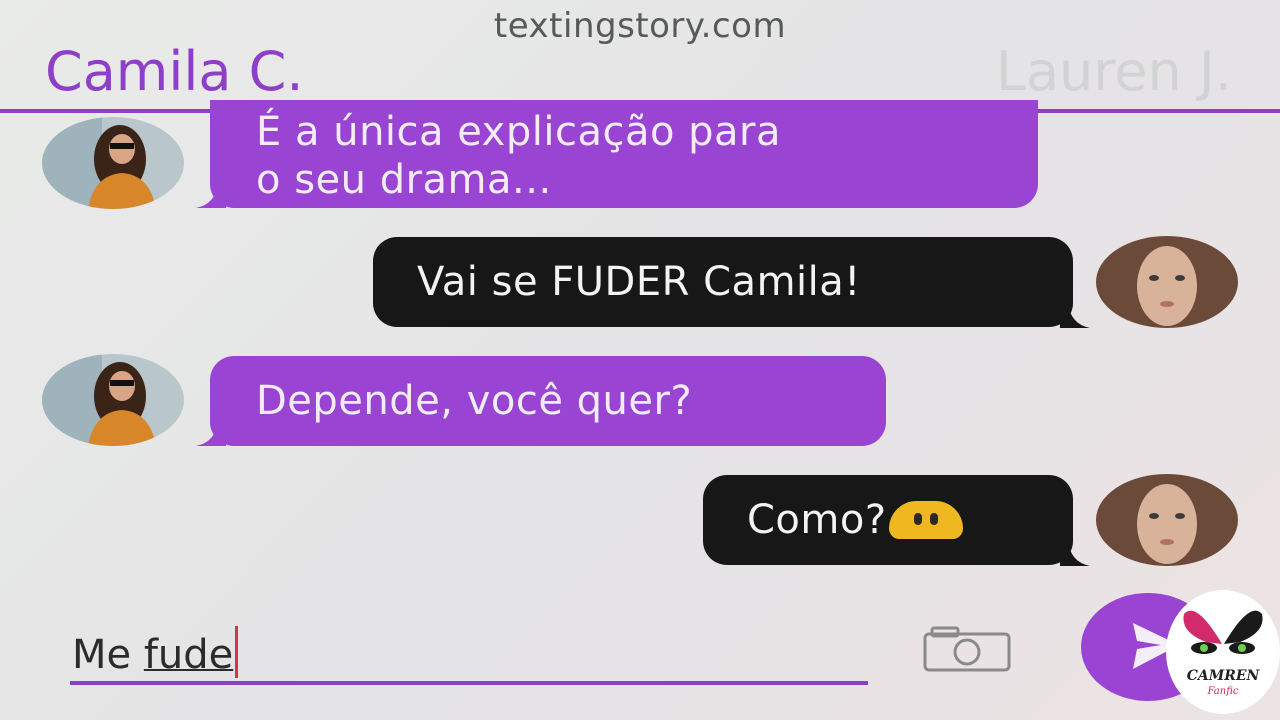 The image size is (1280, 720). Describe the element at coordinates (469, 683) in the screenshot. I see `input-underline` at that location.